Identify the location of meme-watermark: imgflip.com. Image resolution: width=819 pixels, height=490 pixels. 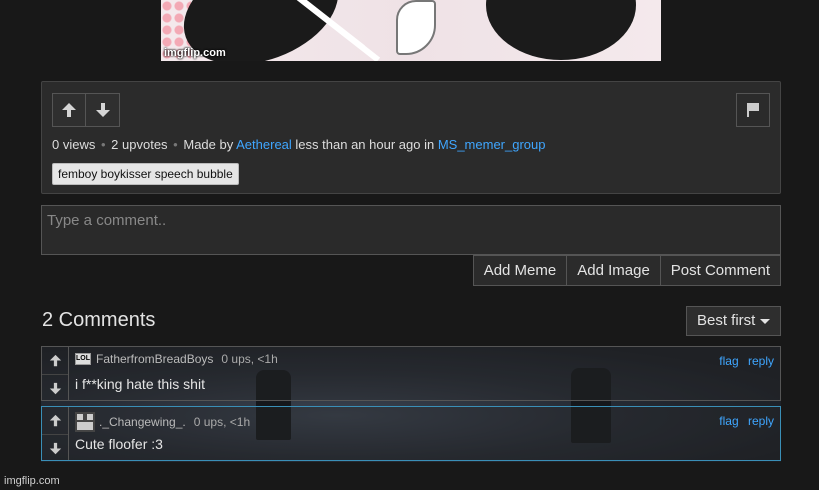
(195, 53).